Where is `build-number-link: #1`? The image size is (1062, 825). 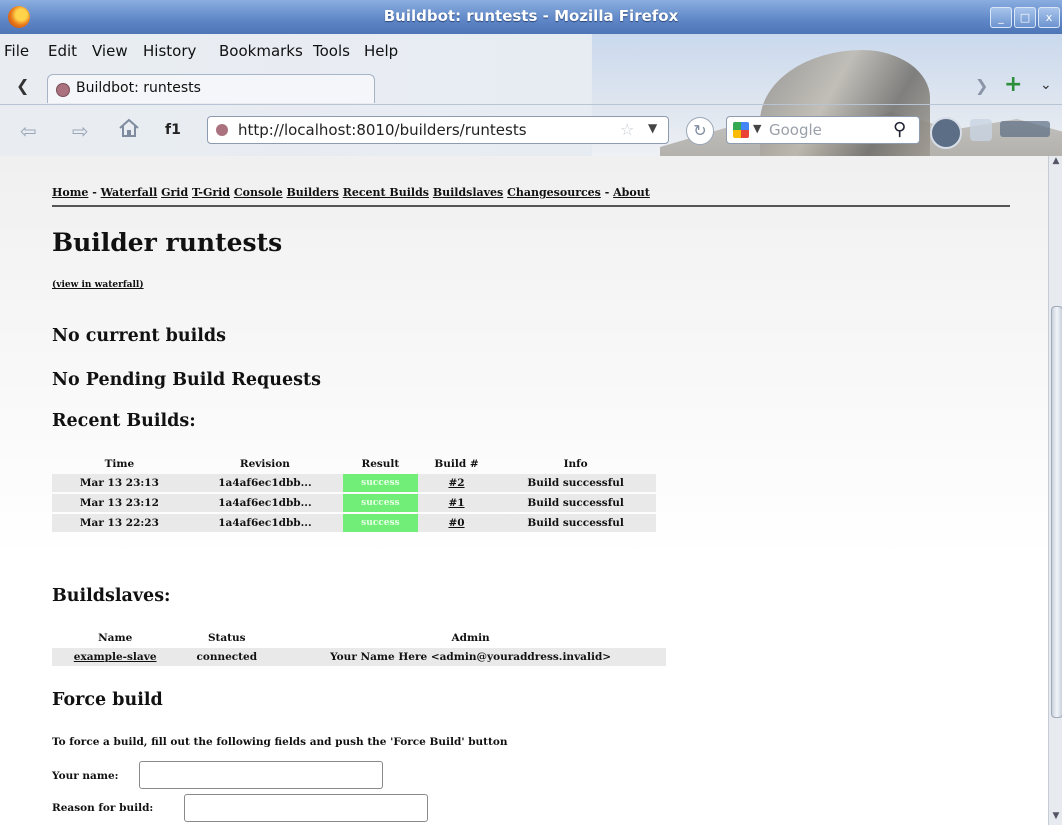 build-number-link: #1 is located at coordinates (456, 503).